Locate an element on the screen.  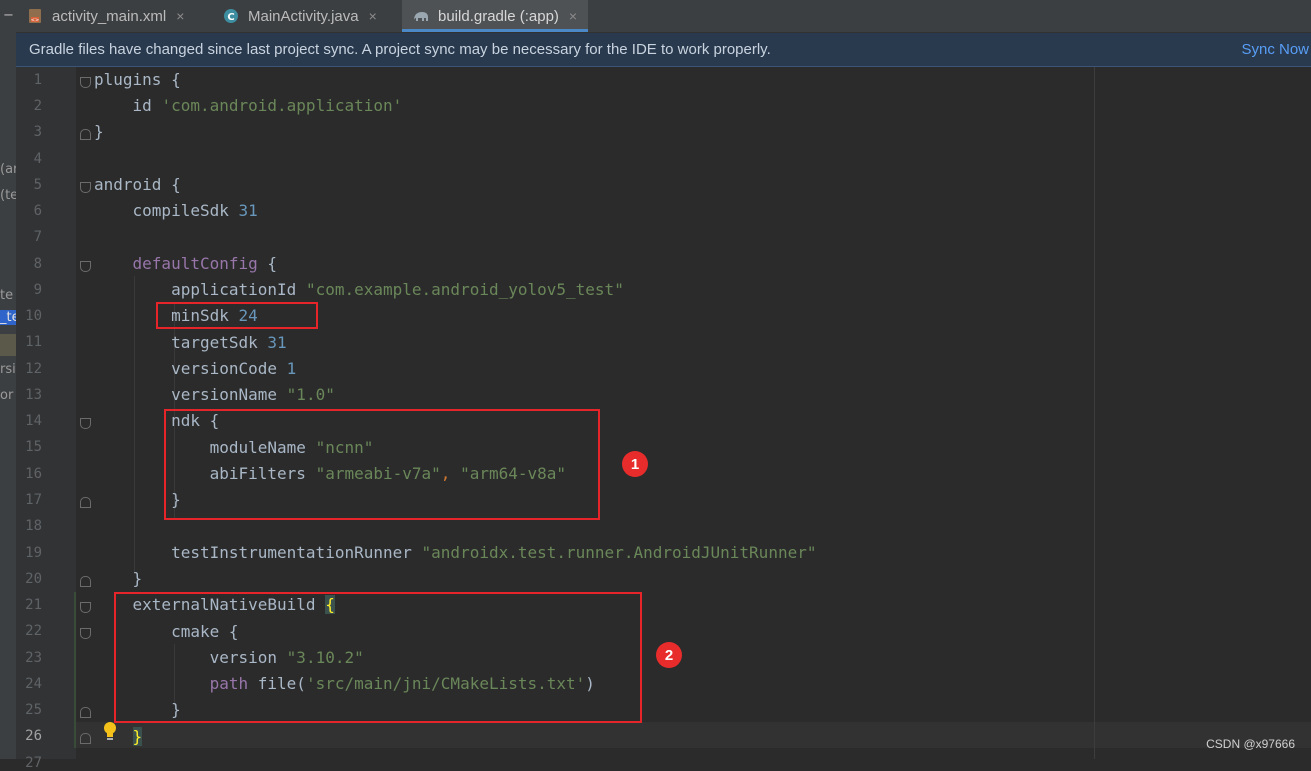
tab-main-activity-java: C MainActivity.java × is located at coordinates (307, 16).